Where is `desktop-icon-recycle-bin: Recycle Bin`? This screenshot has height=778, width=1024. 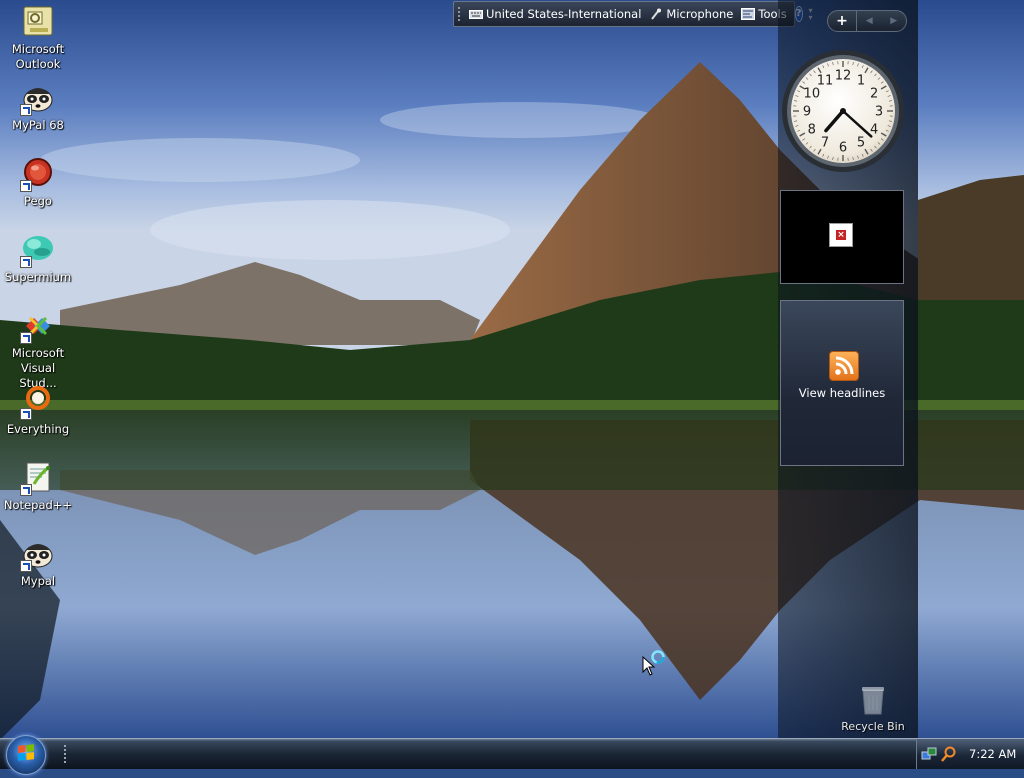 desktop-icon-recycle-bin: Recycle Bin is located at coordinates (873, 708).